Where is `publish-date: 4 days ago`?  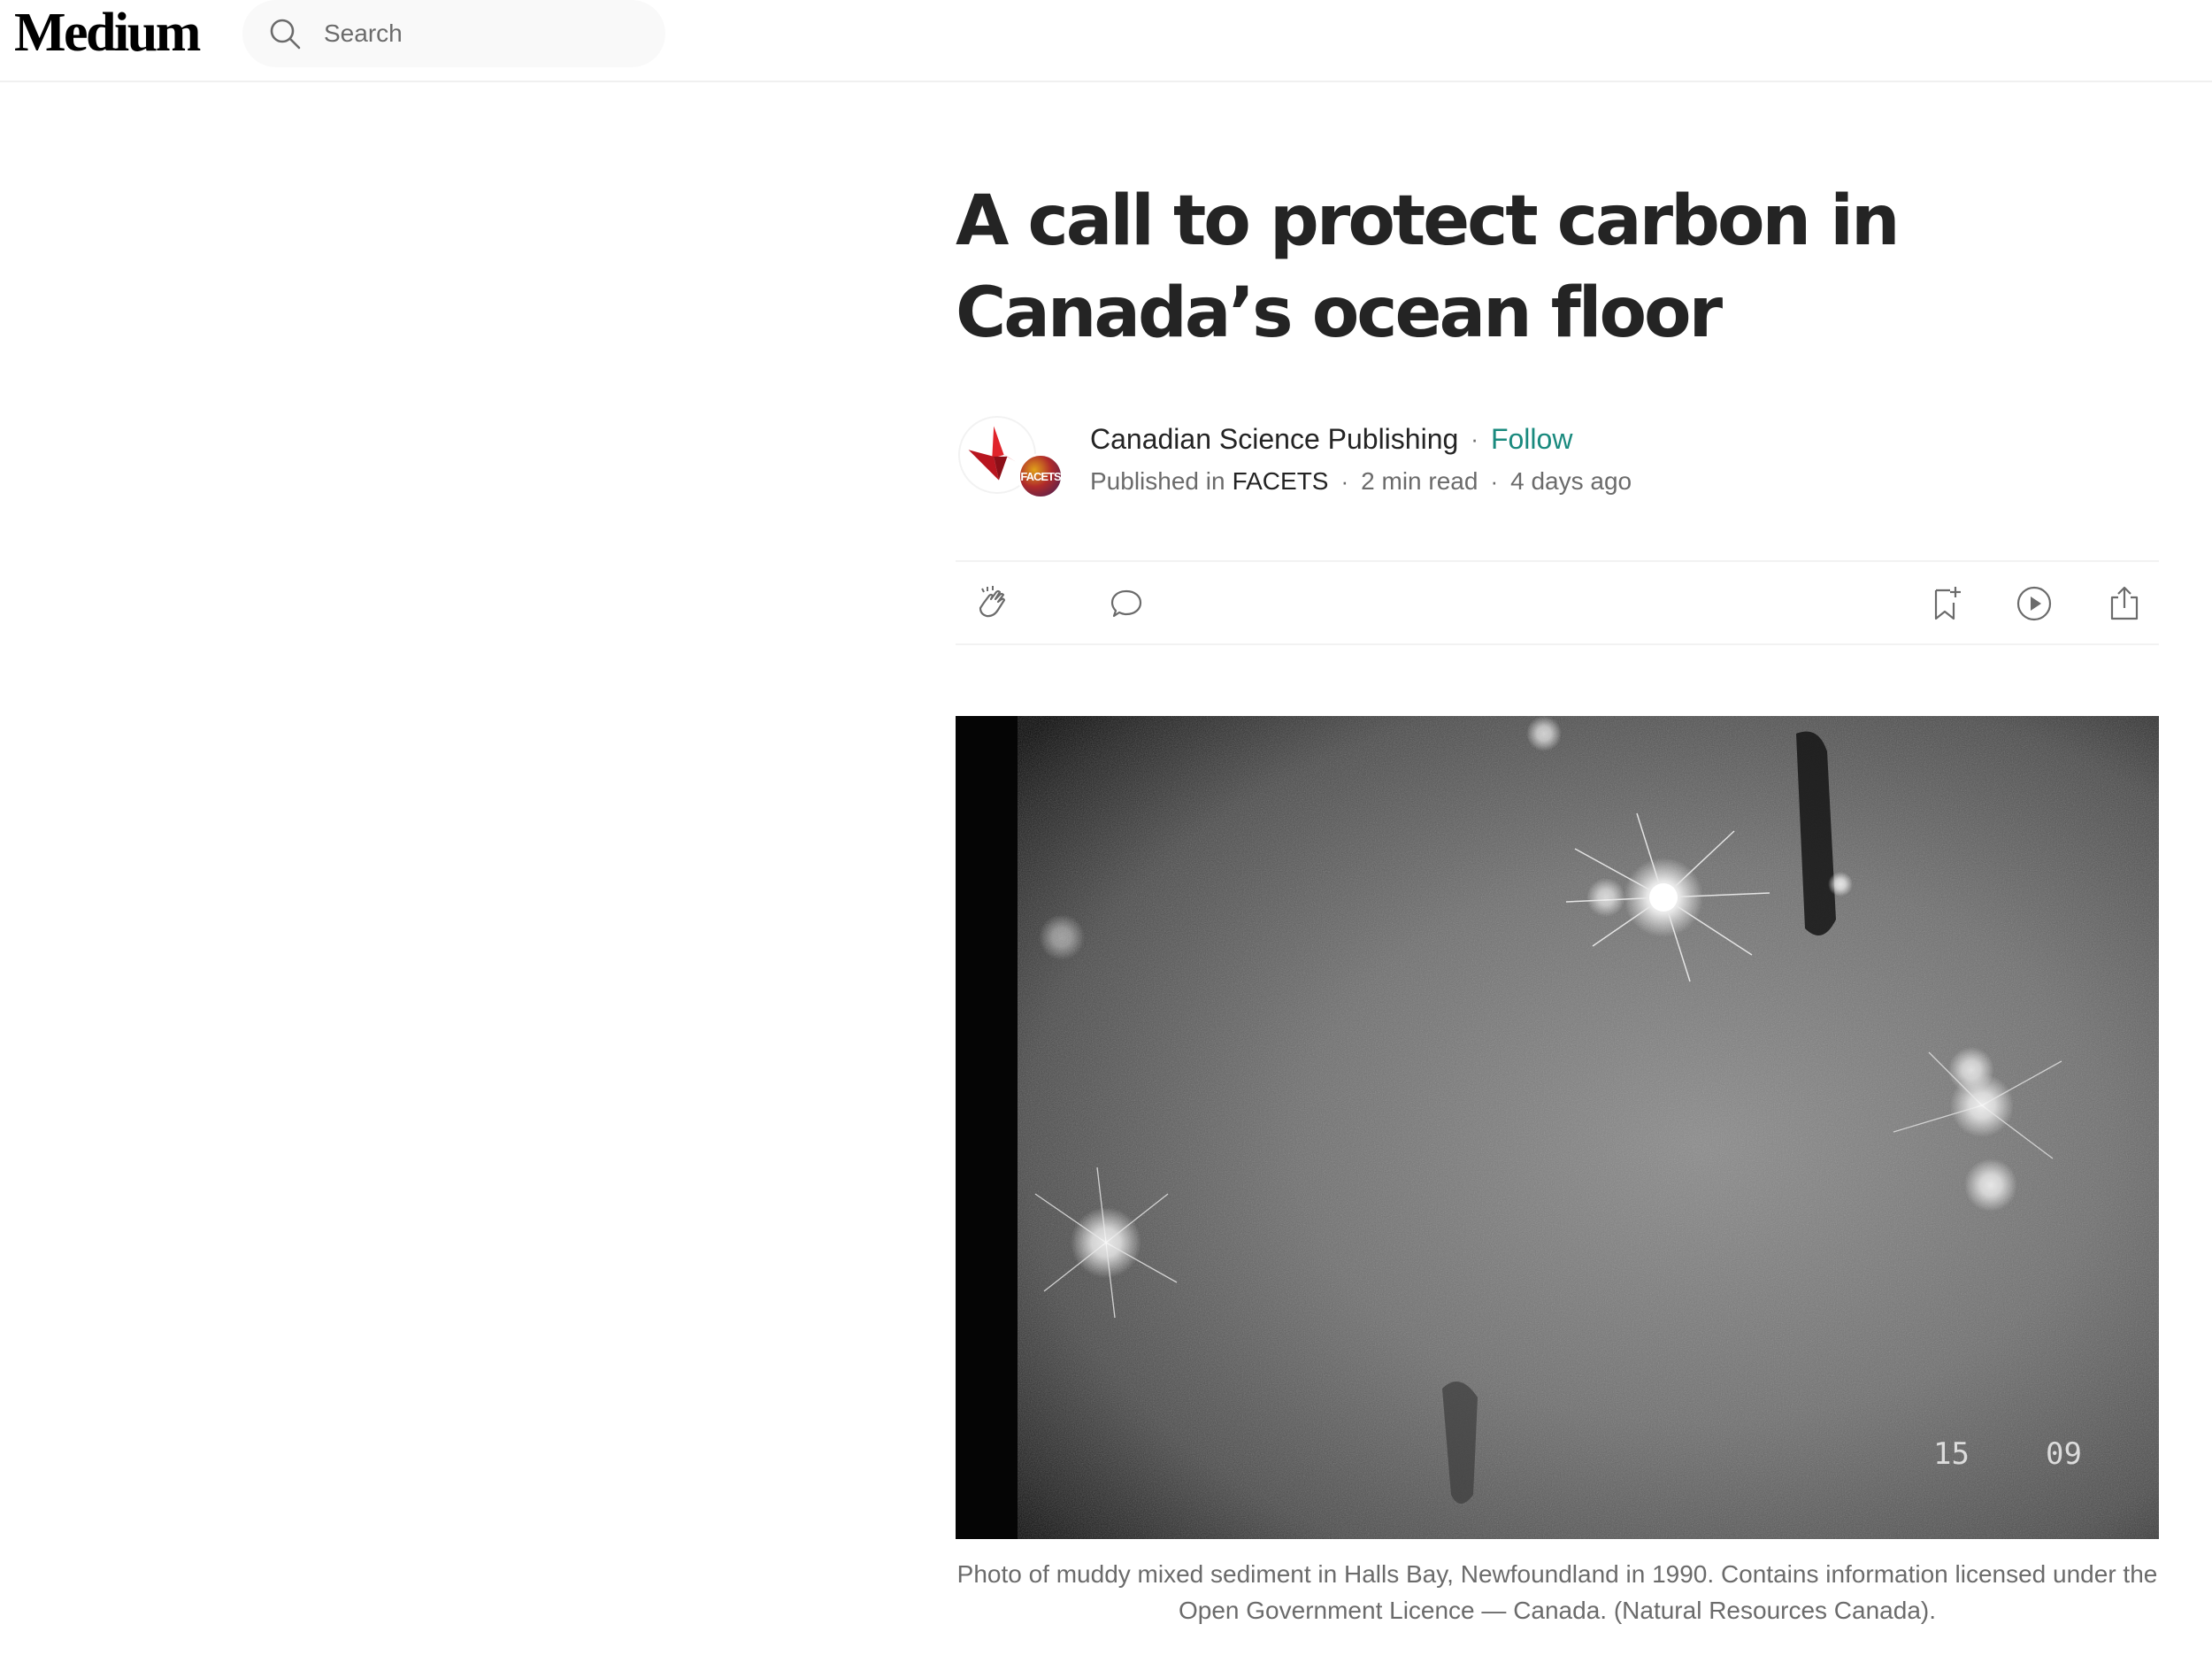 publish-date: 4 days ago is located at coordinates (1571, 481).